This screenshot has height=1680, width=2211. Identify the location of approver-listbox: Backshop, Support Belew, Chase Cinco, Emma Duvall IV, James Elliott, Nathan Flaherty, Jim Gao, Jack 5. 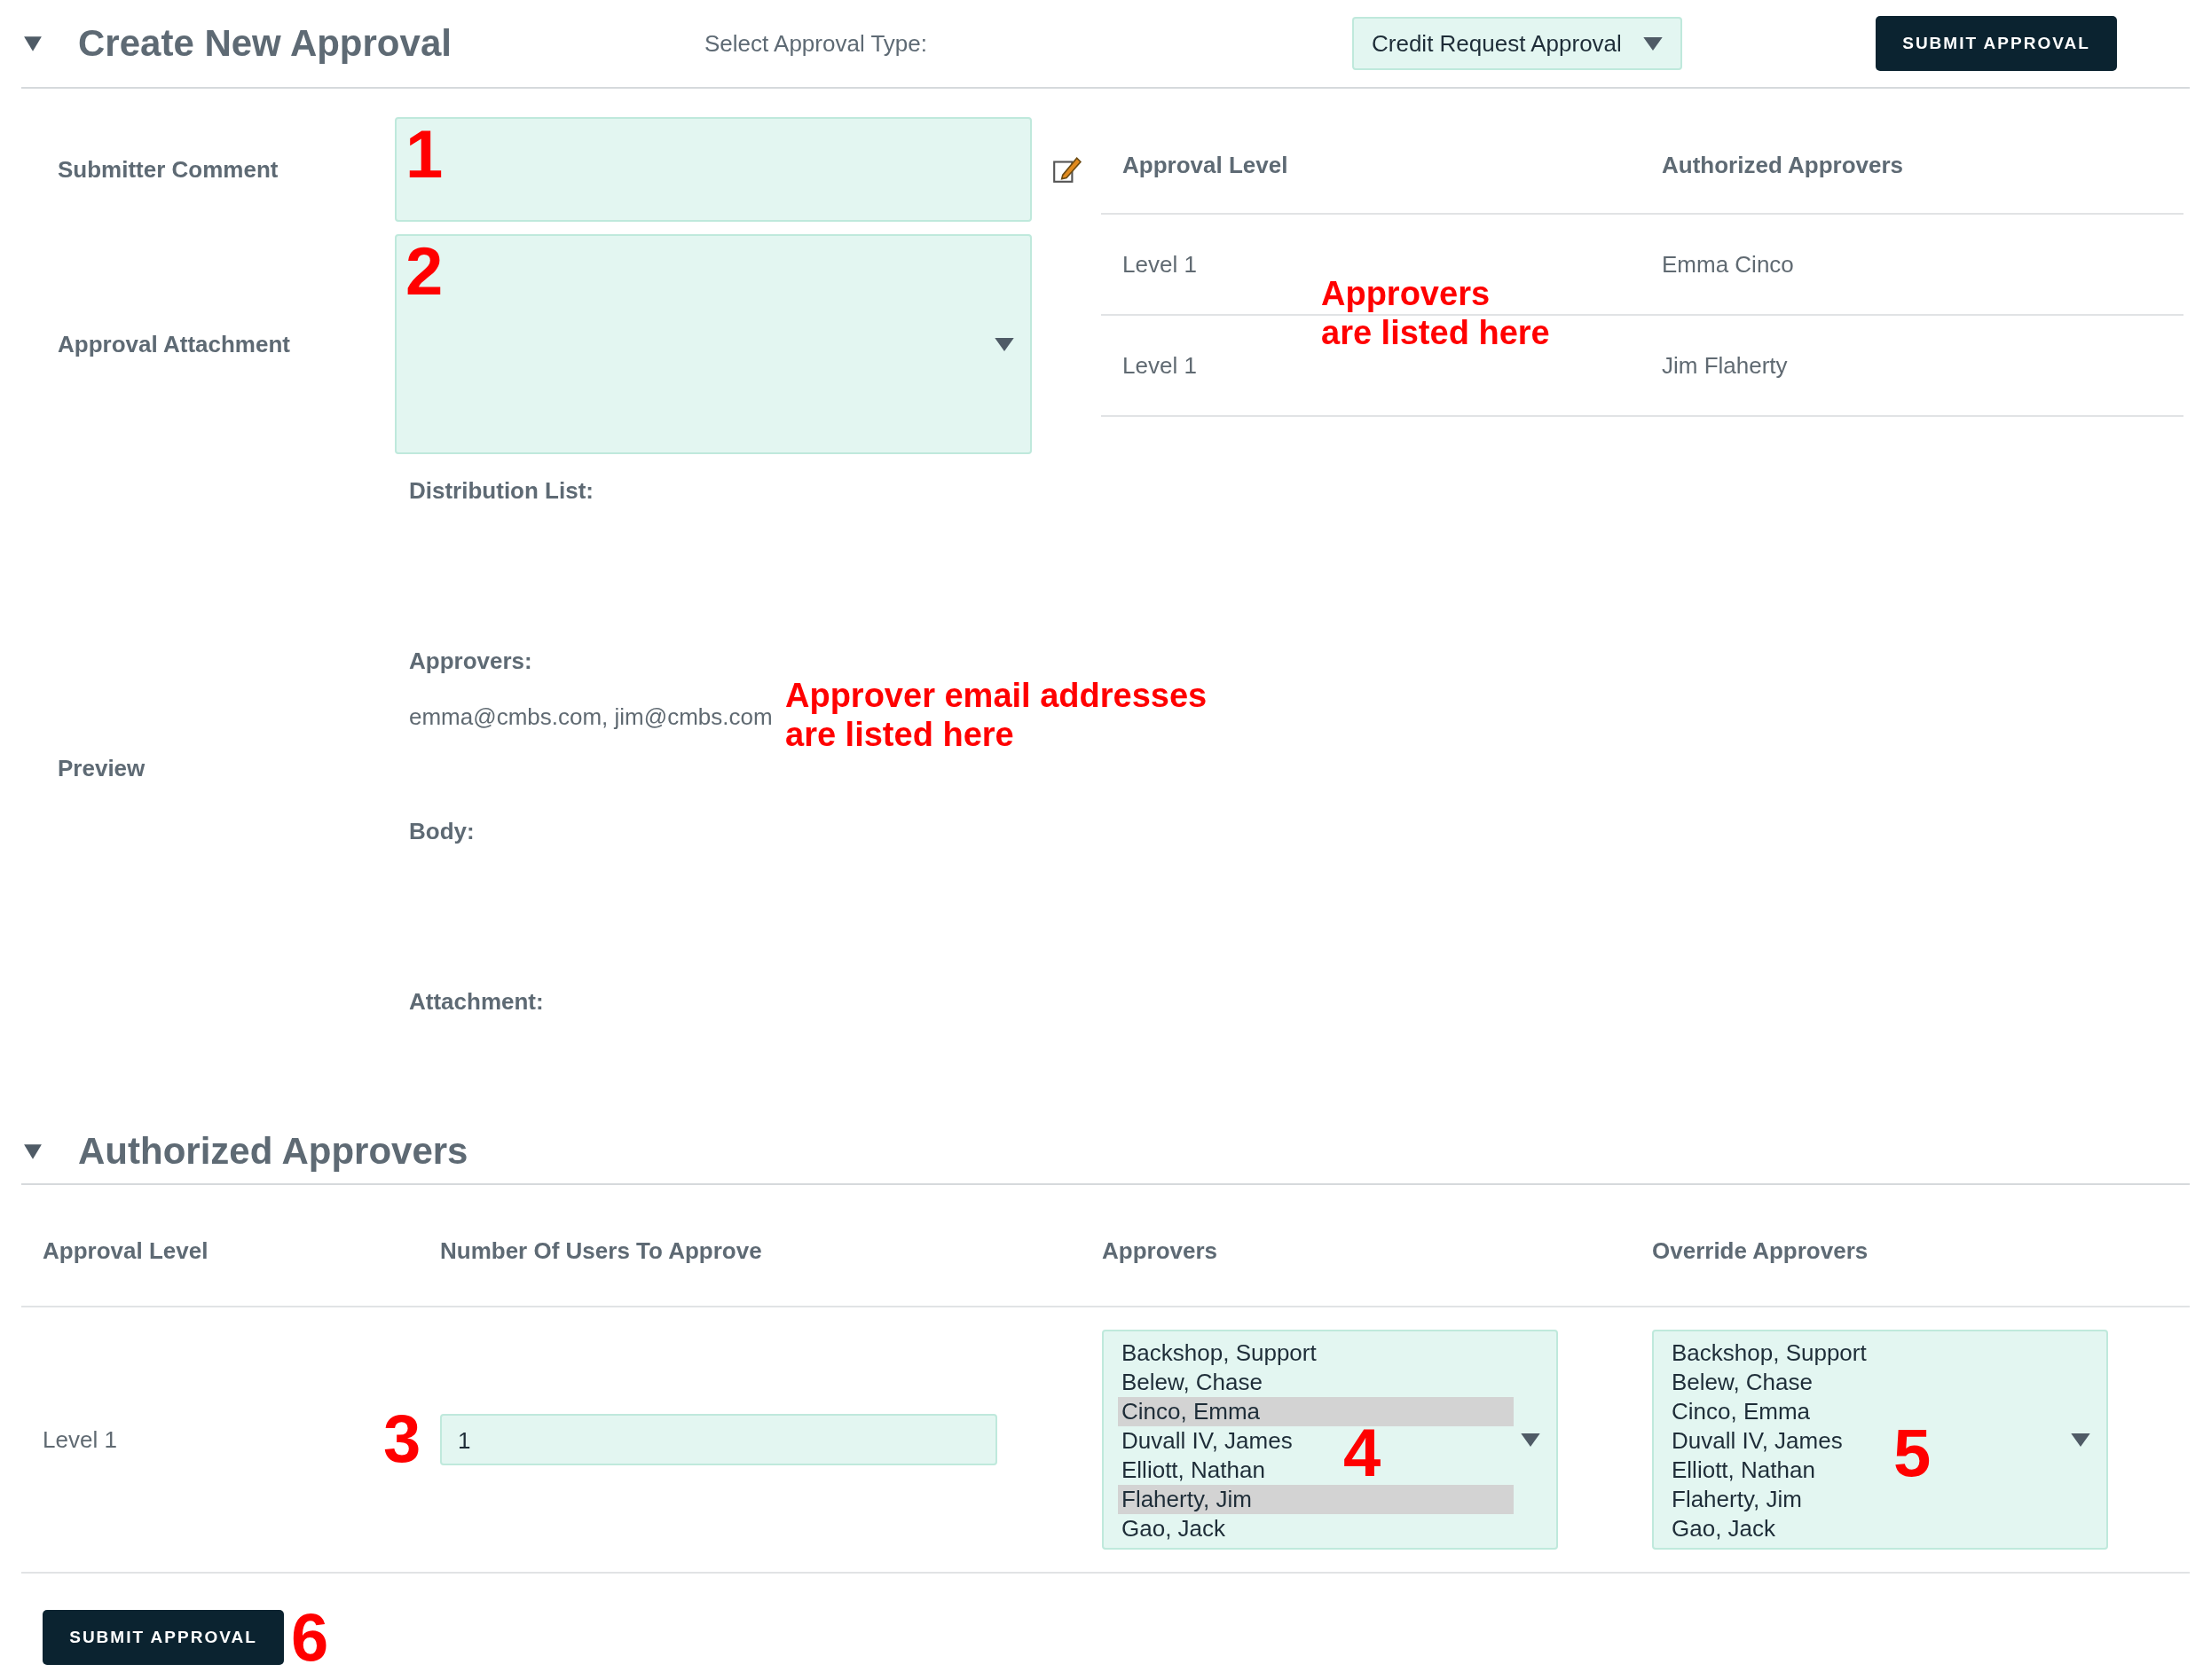
(1880, 1440).